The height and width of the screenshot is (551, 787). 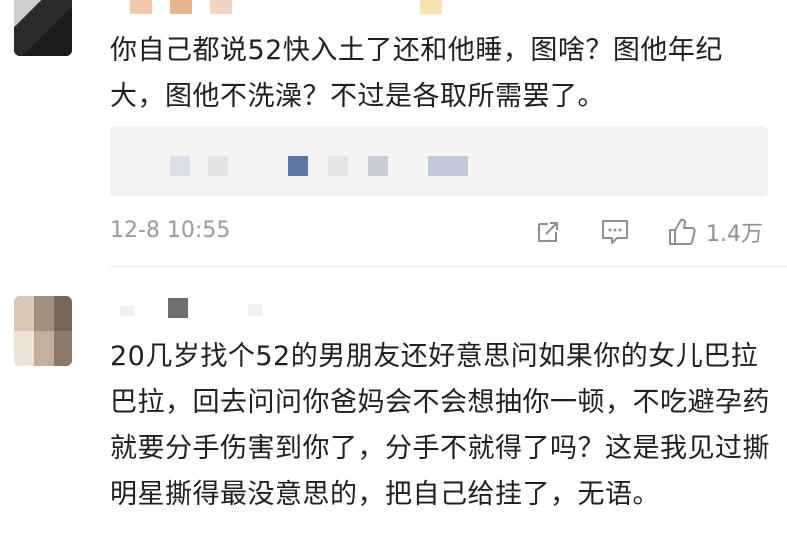 I want to click on share-button, so click(x=548, y=232).